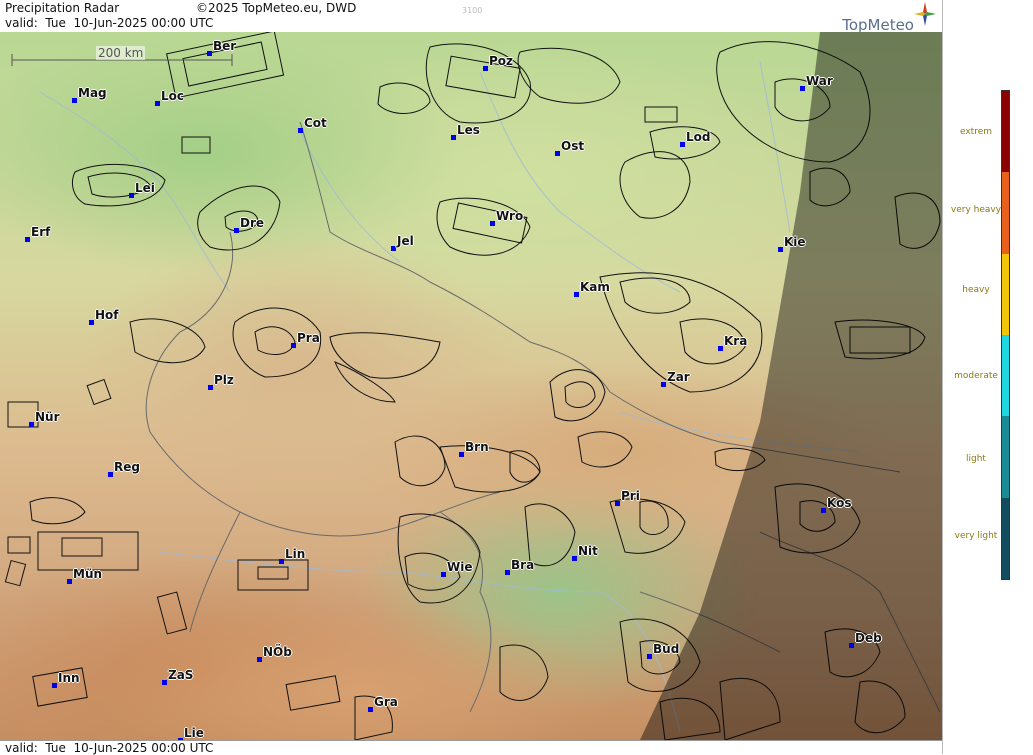  I want to click on legend-label: very heavy, so click(976, 210).